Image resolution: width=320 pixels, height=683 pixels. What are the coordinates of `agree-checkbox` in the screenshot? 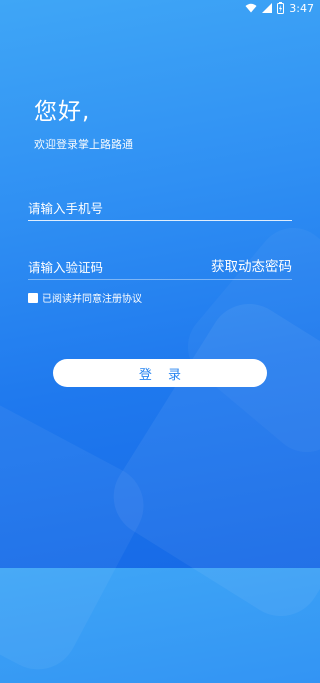 It's located at (33, 297).